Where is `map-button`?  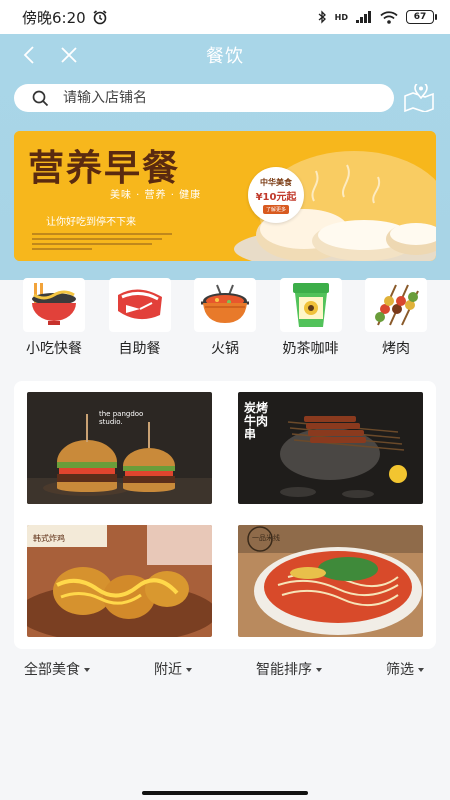 map-button is located at coordinates (419, 98).